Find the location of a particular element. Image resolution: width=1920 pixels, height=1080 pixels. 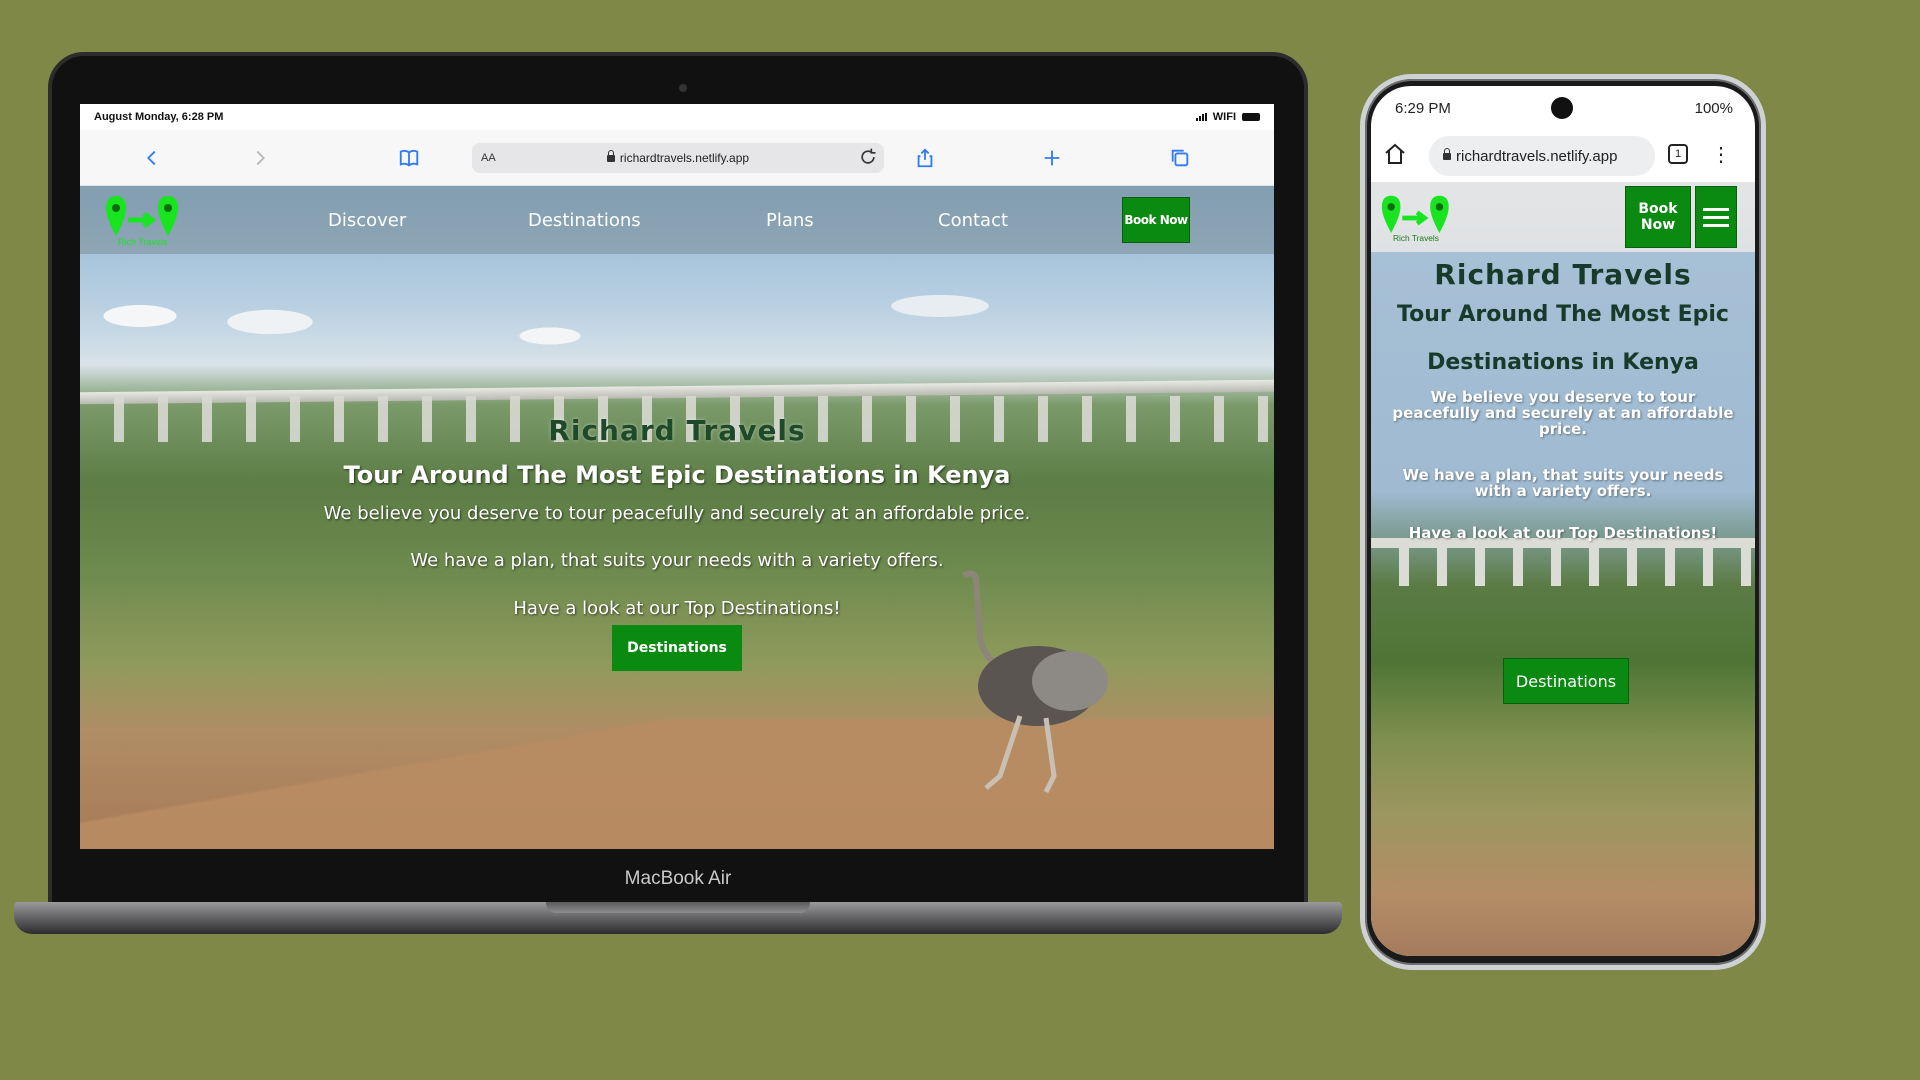

hero-subtitle-line2: Destinations in Kenya is located at coordinates (1563, 362).